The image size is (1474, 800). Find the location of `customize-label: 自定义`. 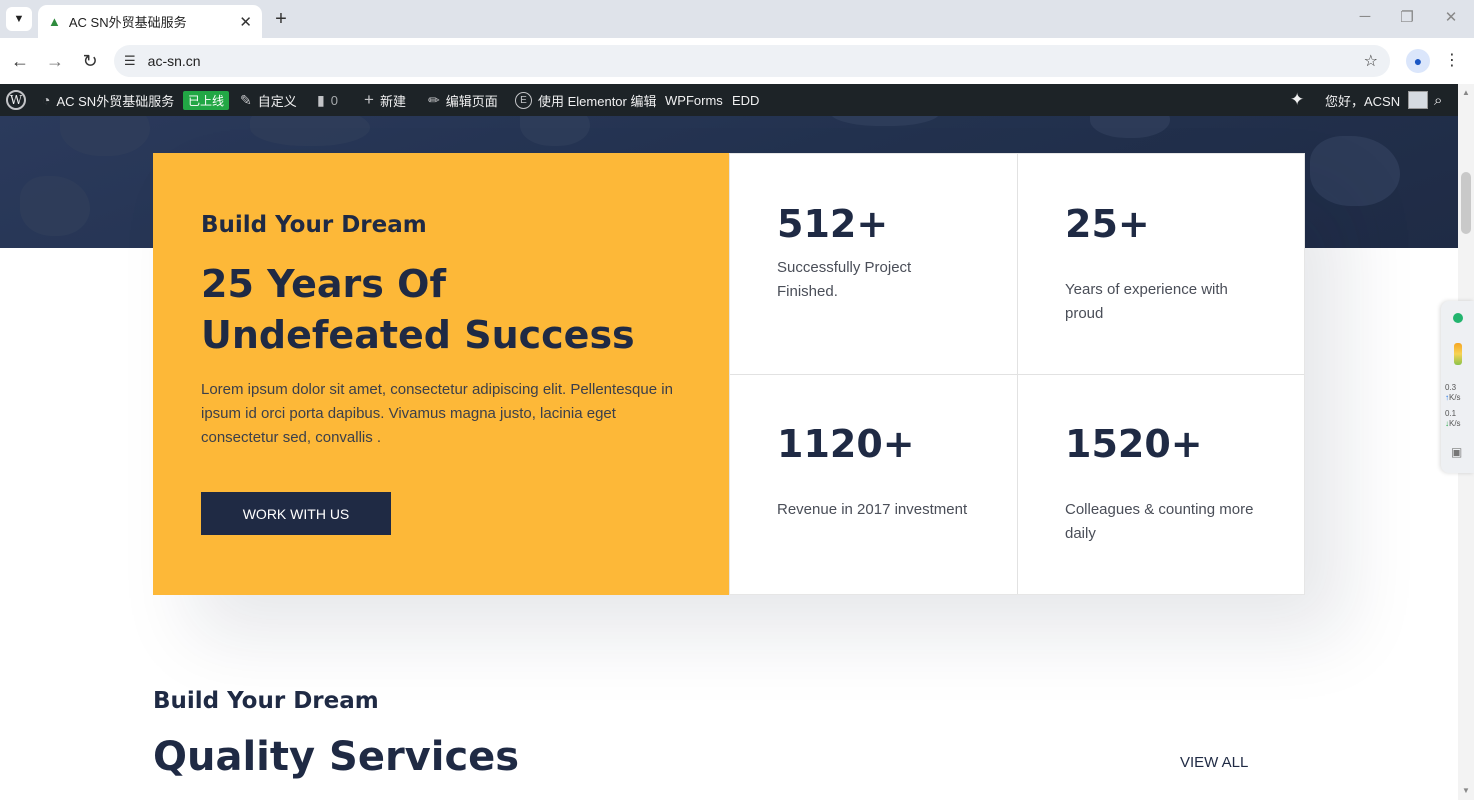

customize-label: 自定义 is located at coordinates (277, 101).